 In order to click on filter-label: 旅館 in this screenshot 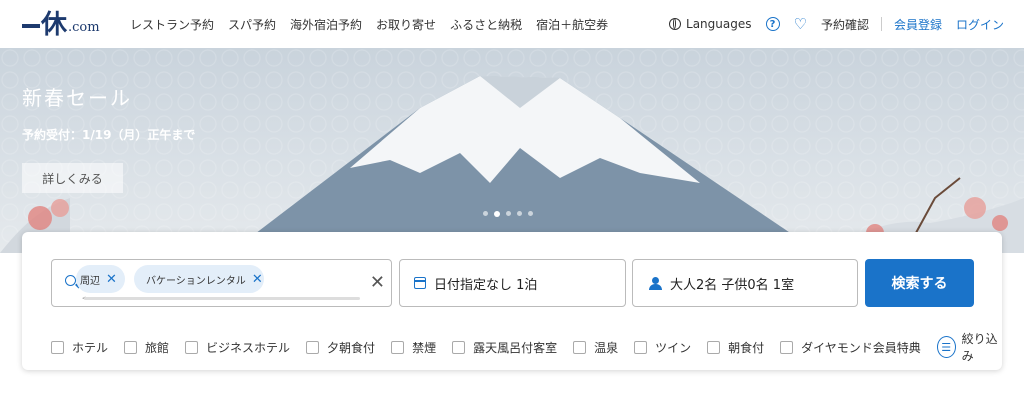, I will do `click(157, 347)`.